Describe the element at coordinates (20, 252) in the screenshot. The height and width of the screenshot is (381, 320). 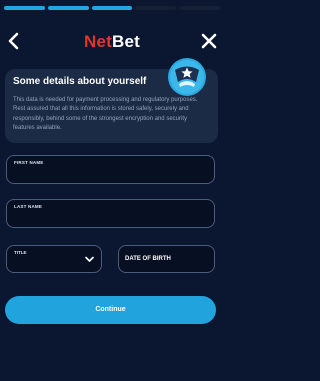
I see `title-label: TITLE` at that location.